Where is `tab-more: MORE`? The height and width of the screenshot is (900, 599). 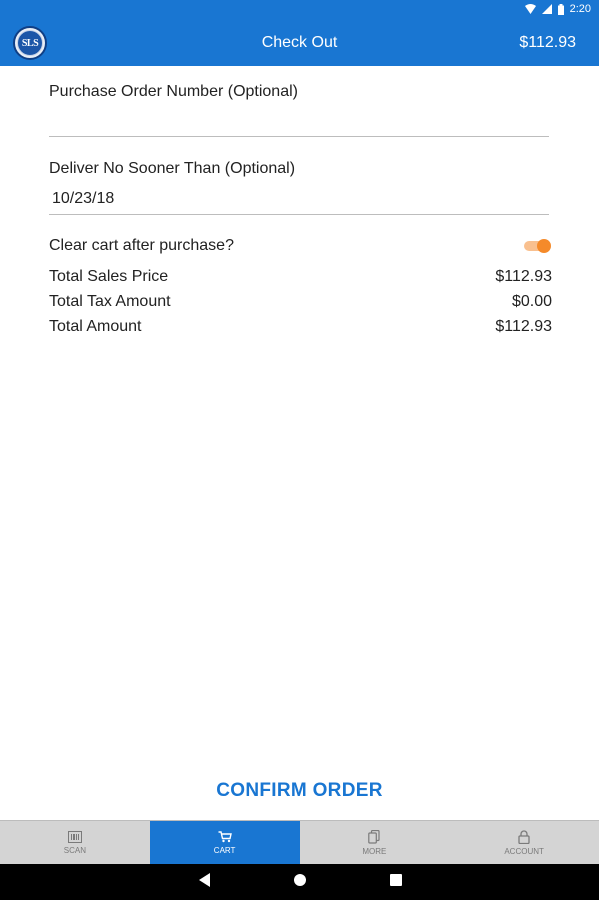 tab-more: MORE is located at coordinates (375, 842).